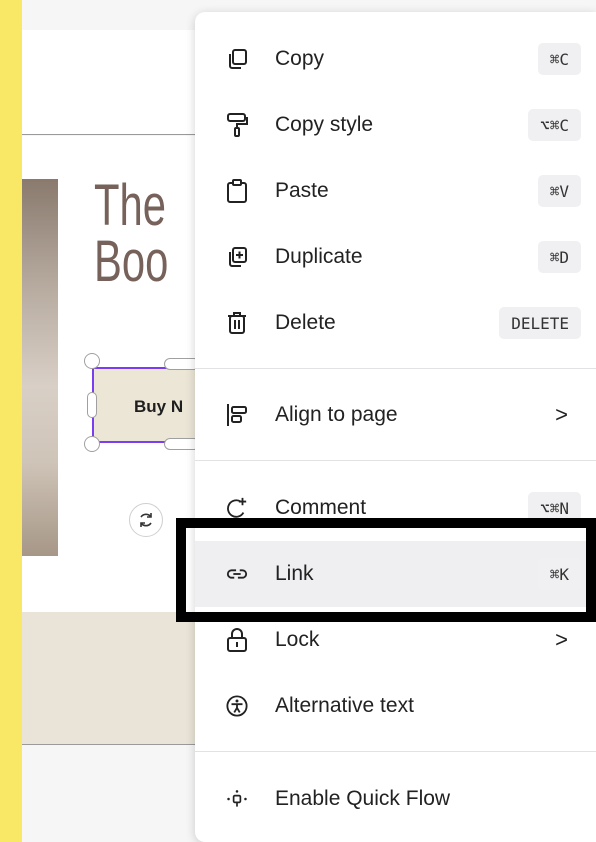  I want to click on page-heading: The Boo, so click(144, 233).